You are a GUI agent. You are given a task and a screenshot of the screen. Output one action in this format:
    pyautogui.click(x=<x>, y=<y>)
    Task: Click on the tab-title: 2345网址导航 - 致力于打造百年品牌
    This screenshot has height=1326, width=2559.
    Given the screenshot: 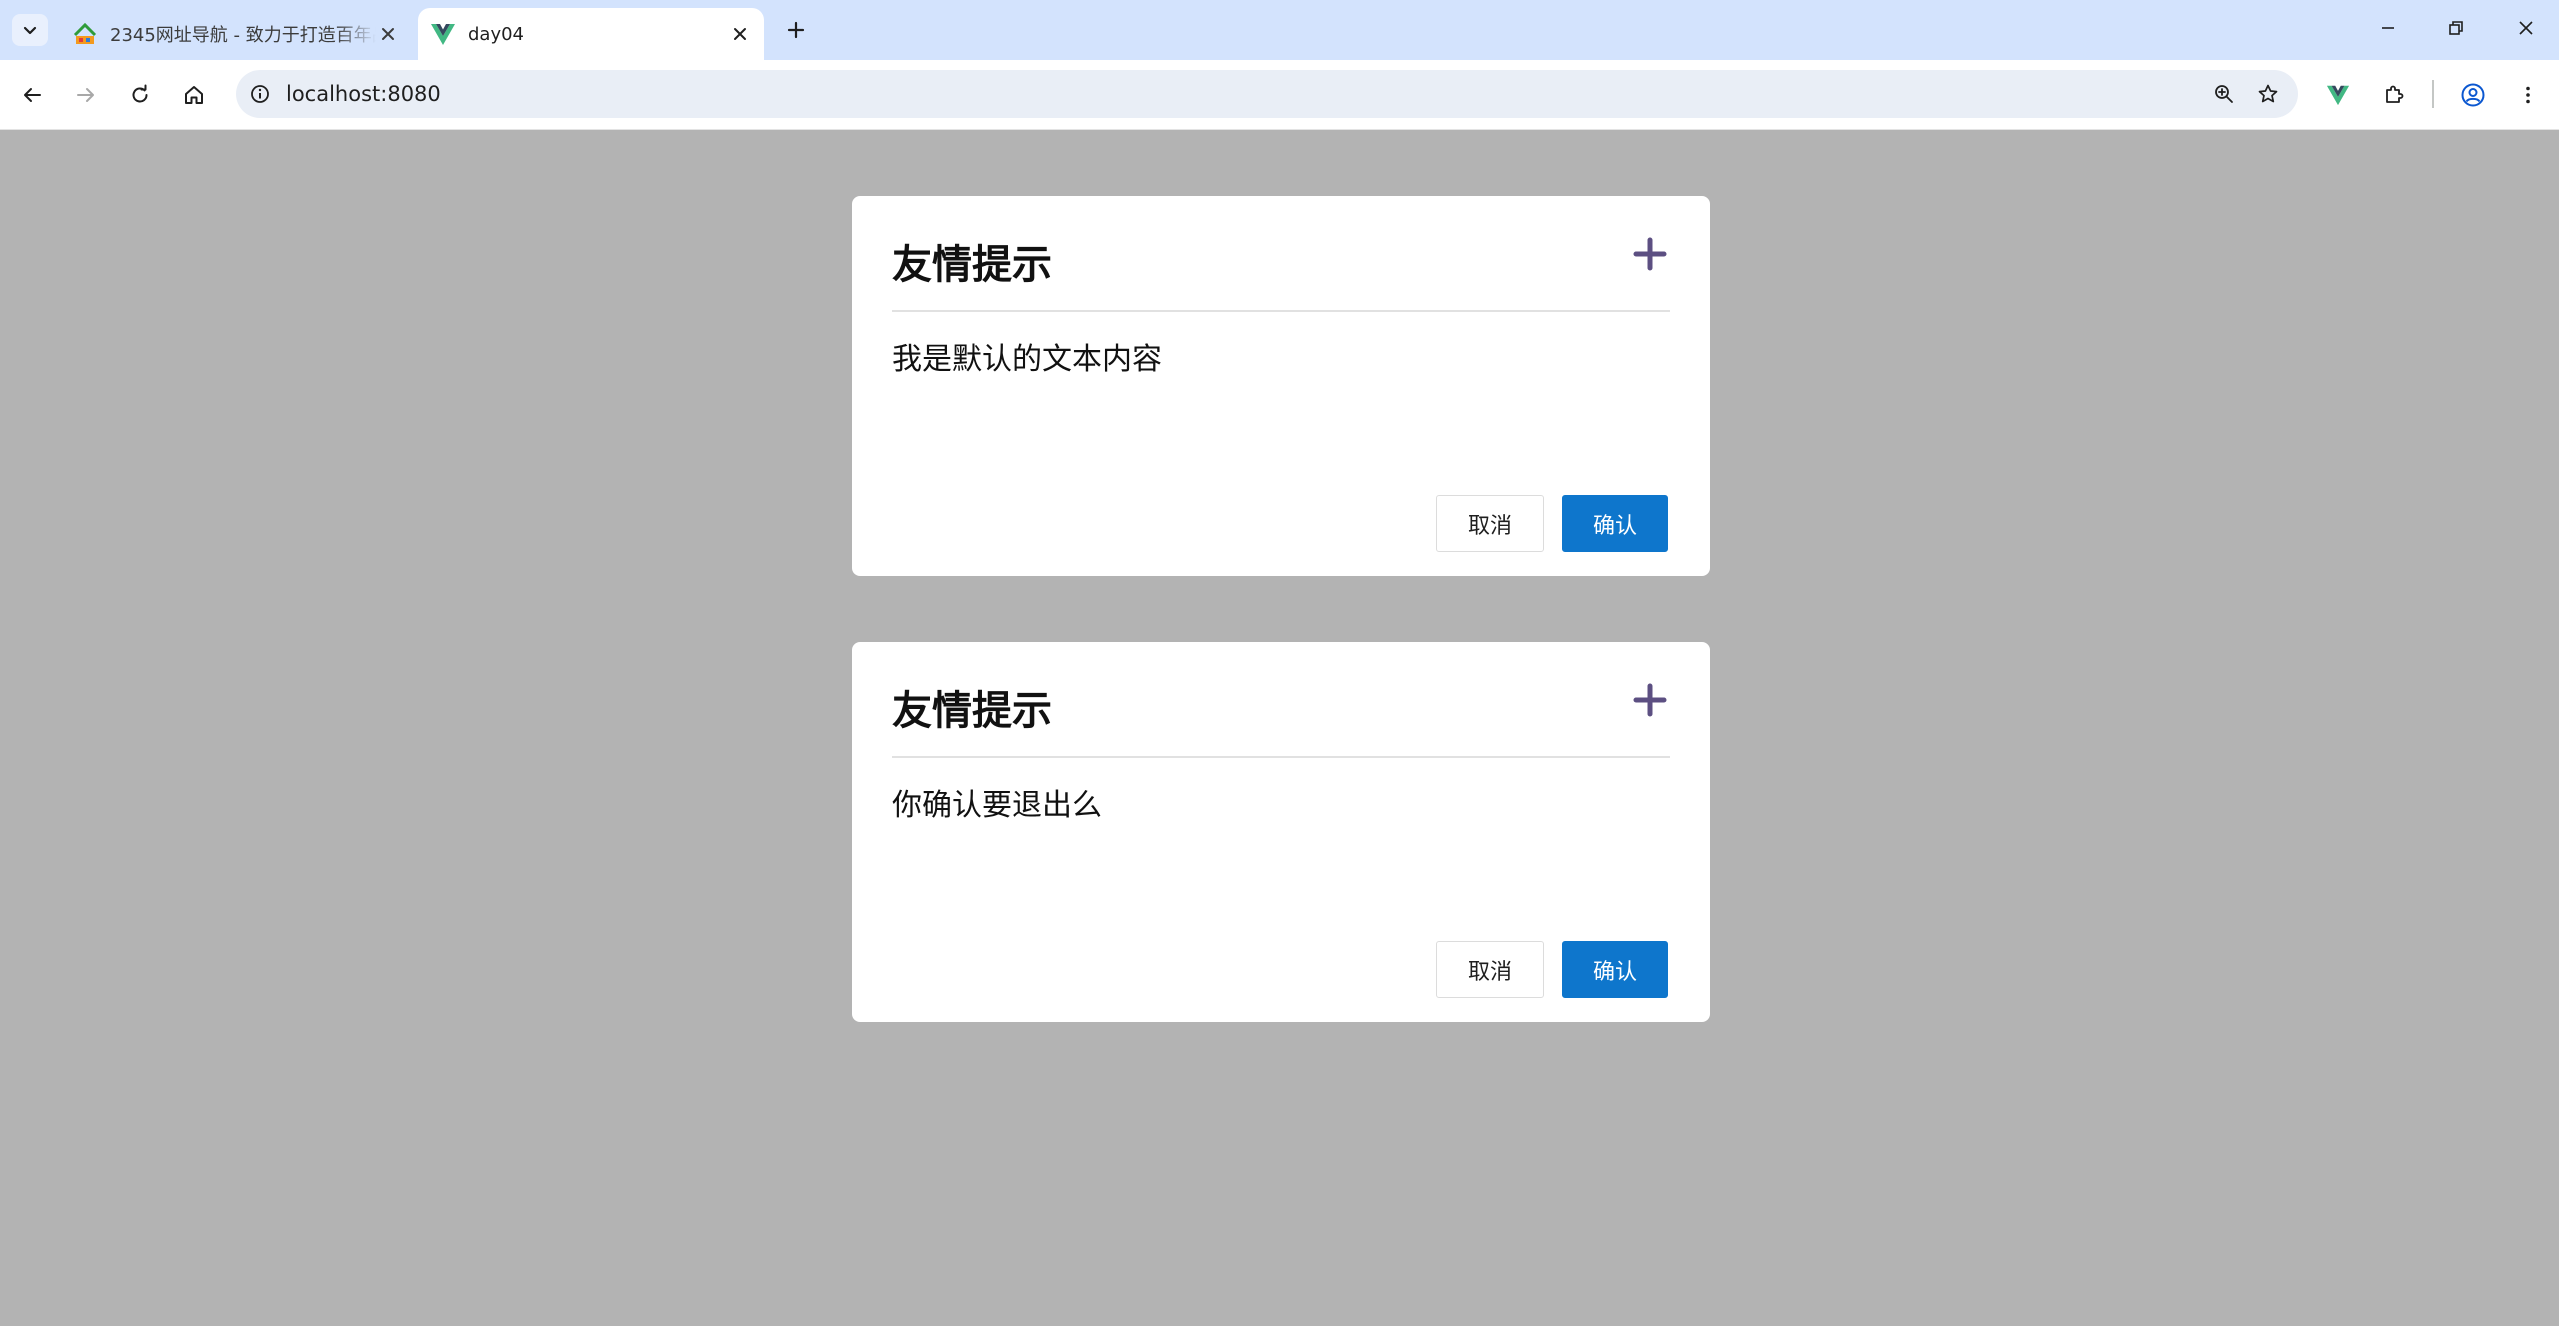 What is the action you would take?
    pyautogui.click(x=243, y=35)
    